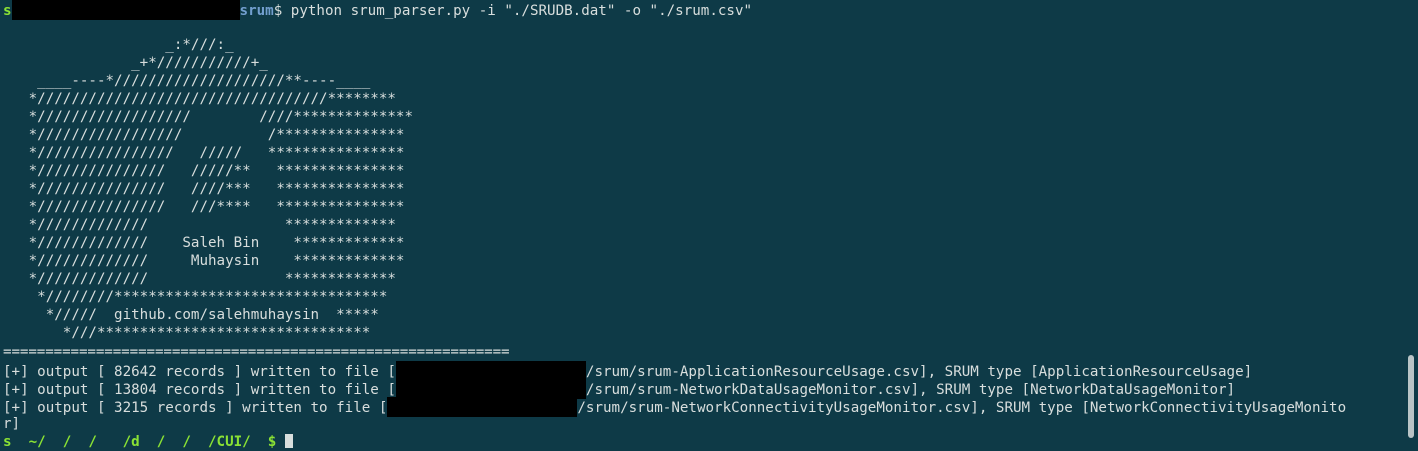  Describe the element at coordinates (208, 117) in the screenshot. I see `banner-line: *////////////////// ////**************` at that location.